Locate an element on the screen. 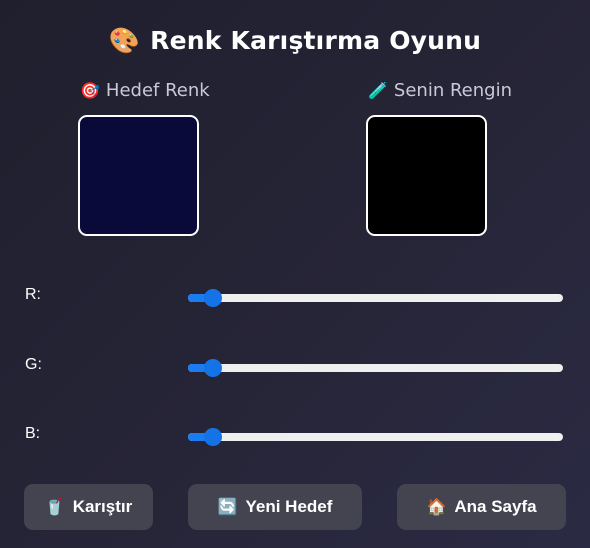  red-slider-label: R: is located at coordinates (33, 294).